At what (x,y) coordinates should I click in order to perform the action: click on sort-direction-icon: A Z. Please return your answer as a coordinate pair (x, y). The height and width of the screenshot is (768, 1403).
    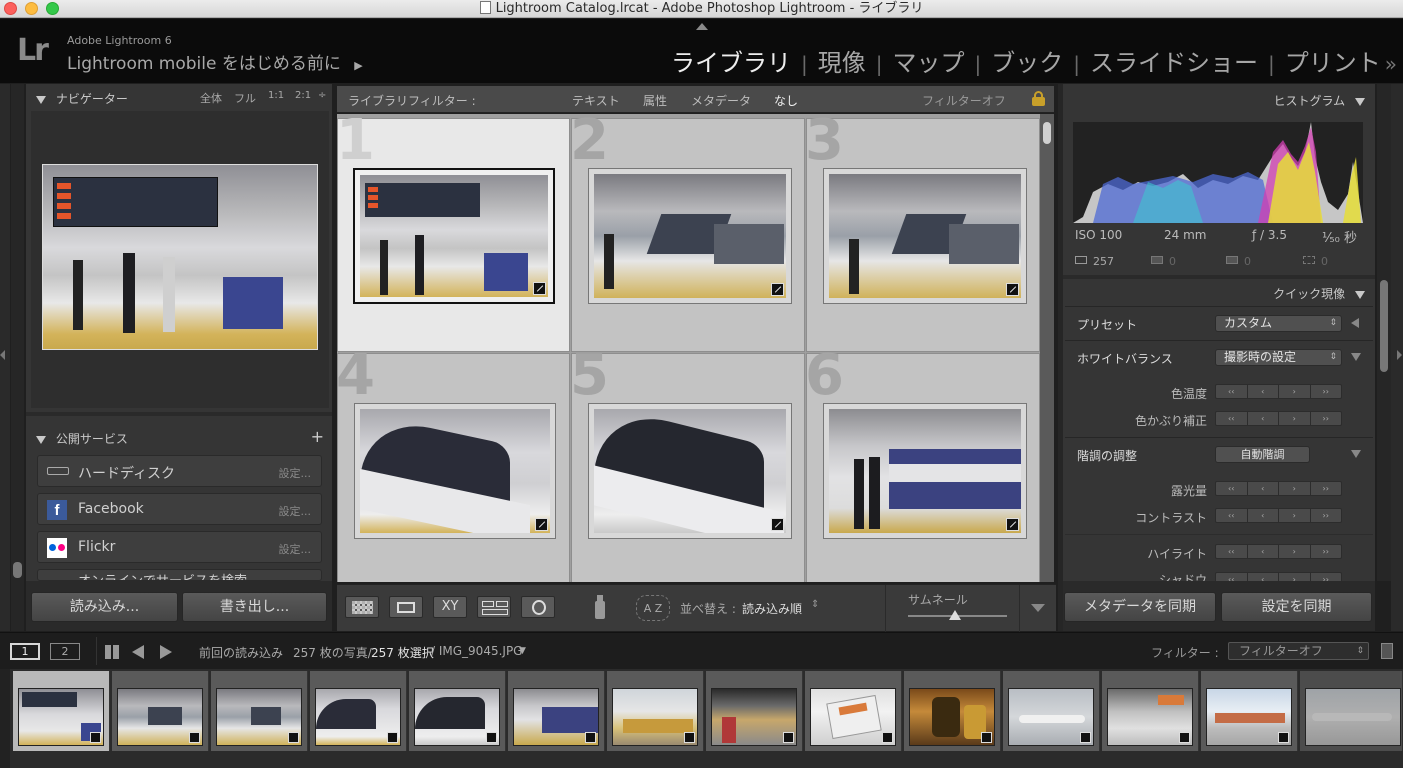
    Looking at the image, I should click on (653, 608).